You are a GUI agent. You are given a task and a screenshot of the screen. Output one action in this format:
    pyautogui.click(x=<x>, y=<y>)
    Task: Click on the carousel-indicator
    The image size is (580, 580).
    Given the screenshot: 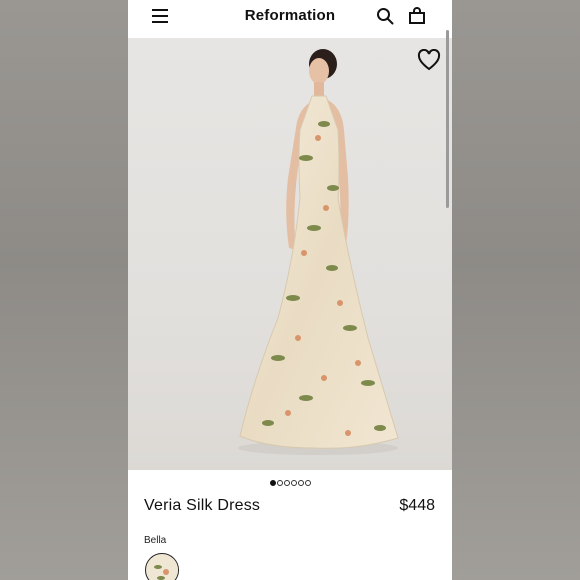 What is the action you would take?
    pyautogui.click(x=290, y=480)
    